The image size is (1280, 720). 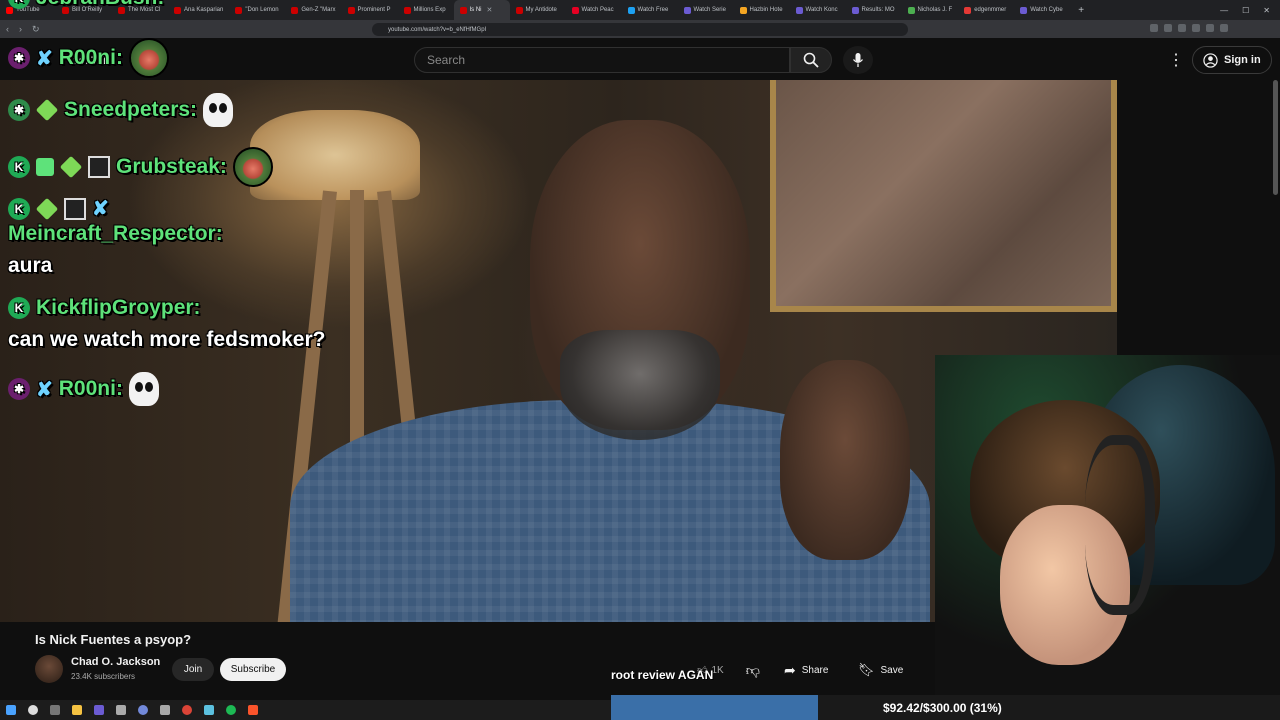 I want to click on browser-tab: Hazbin Hote, so click(x=762, y=10).